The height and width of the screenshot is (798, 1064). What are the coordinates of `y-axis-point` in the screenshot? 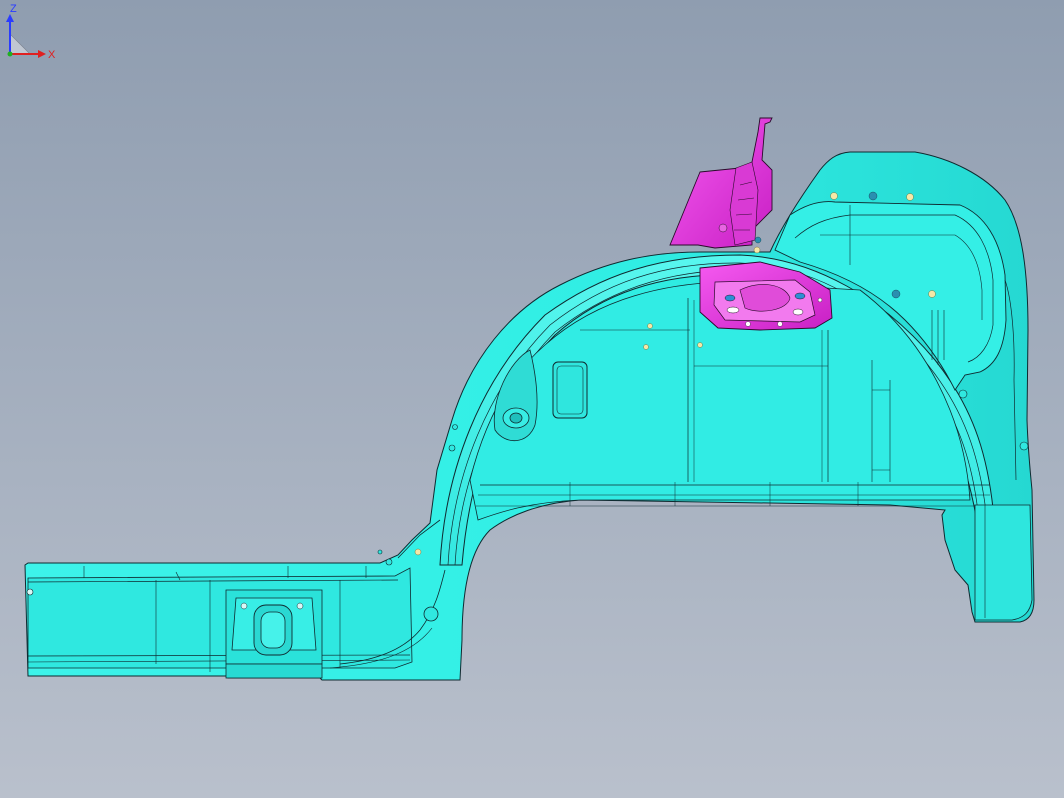 It's located at (10, 54).